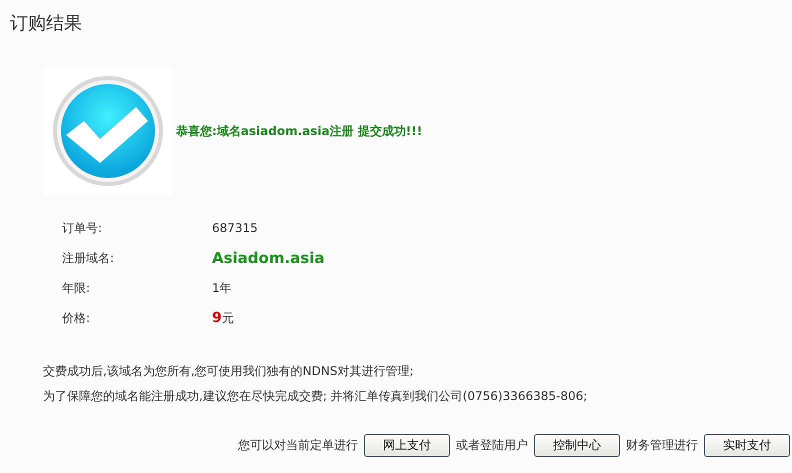 The width and height of the screenshot is (792, 473). Describe the element at coordinates (46, 24) in the screenshot. I see `page-title: 订购结果` at that location.